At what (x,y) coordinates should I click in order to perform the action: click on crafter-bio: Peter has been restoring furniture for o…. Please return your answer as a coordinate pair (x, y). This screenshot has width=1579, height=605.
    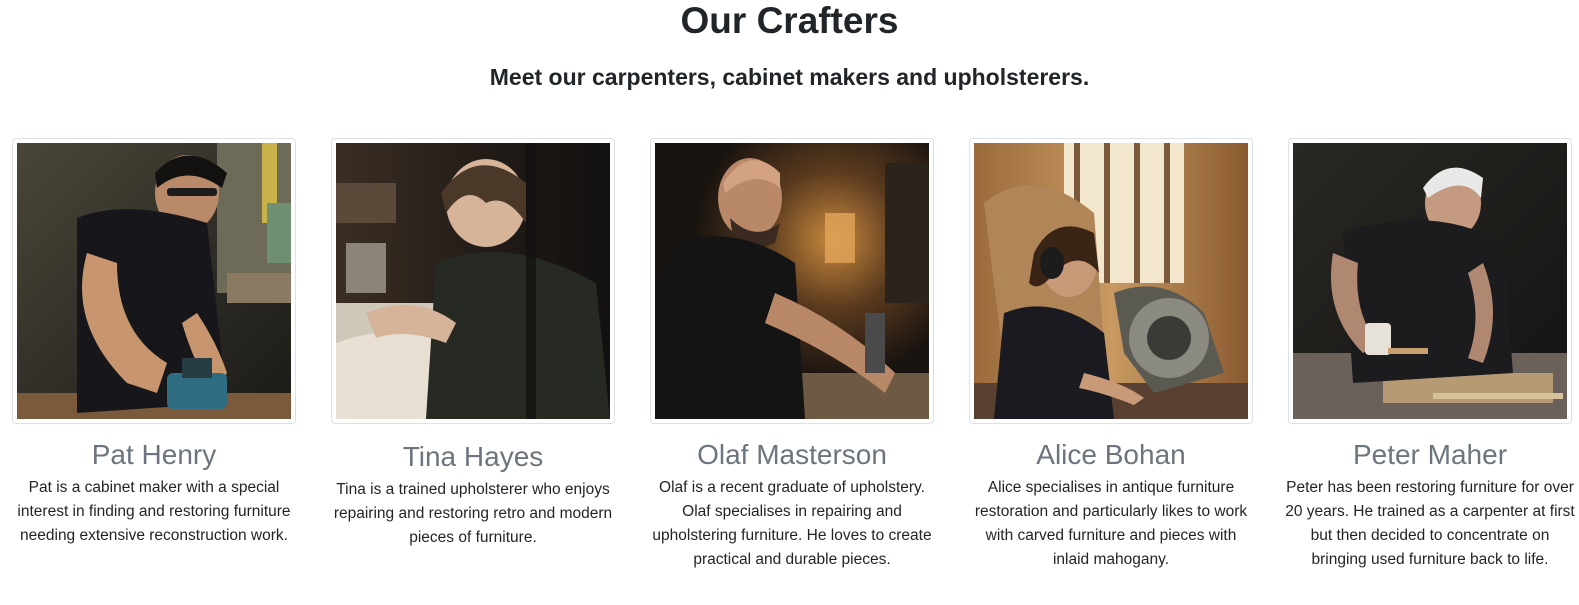
    Looking at the image, I should click on (1430, 523).